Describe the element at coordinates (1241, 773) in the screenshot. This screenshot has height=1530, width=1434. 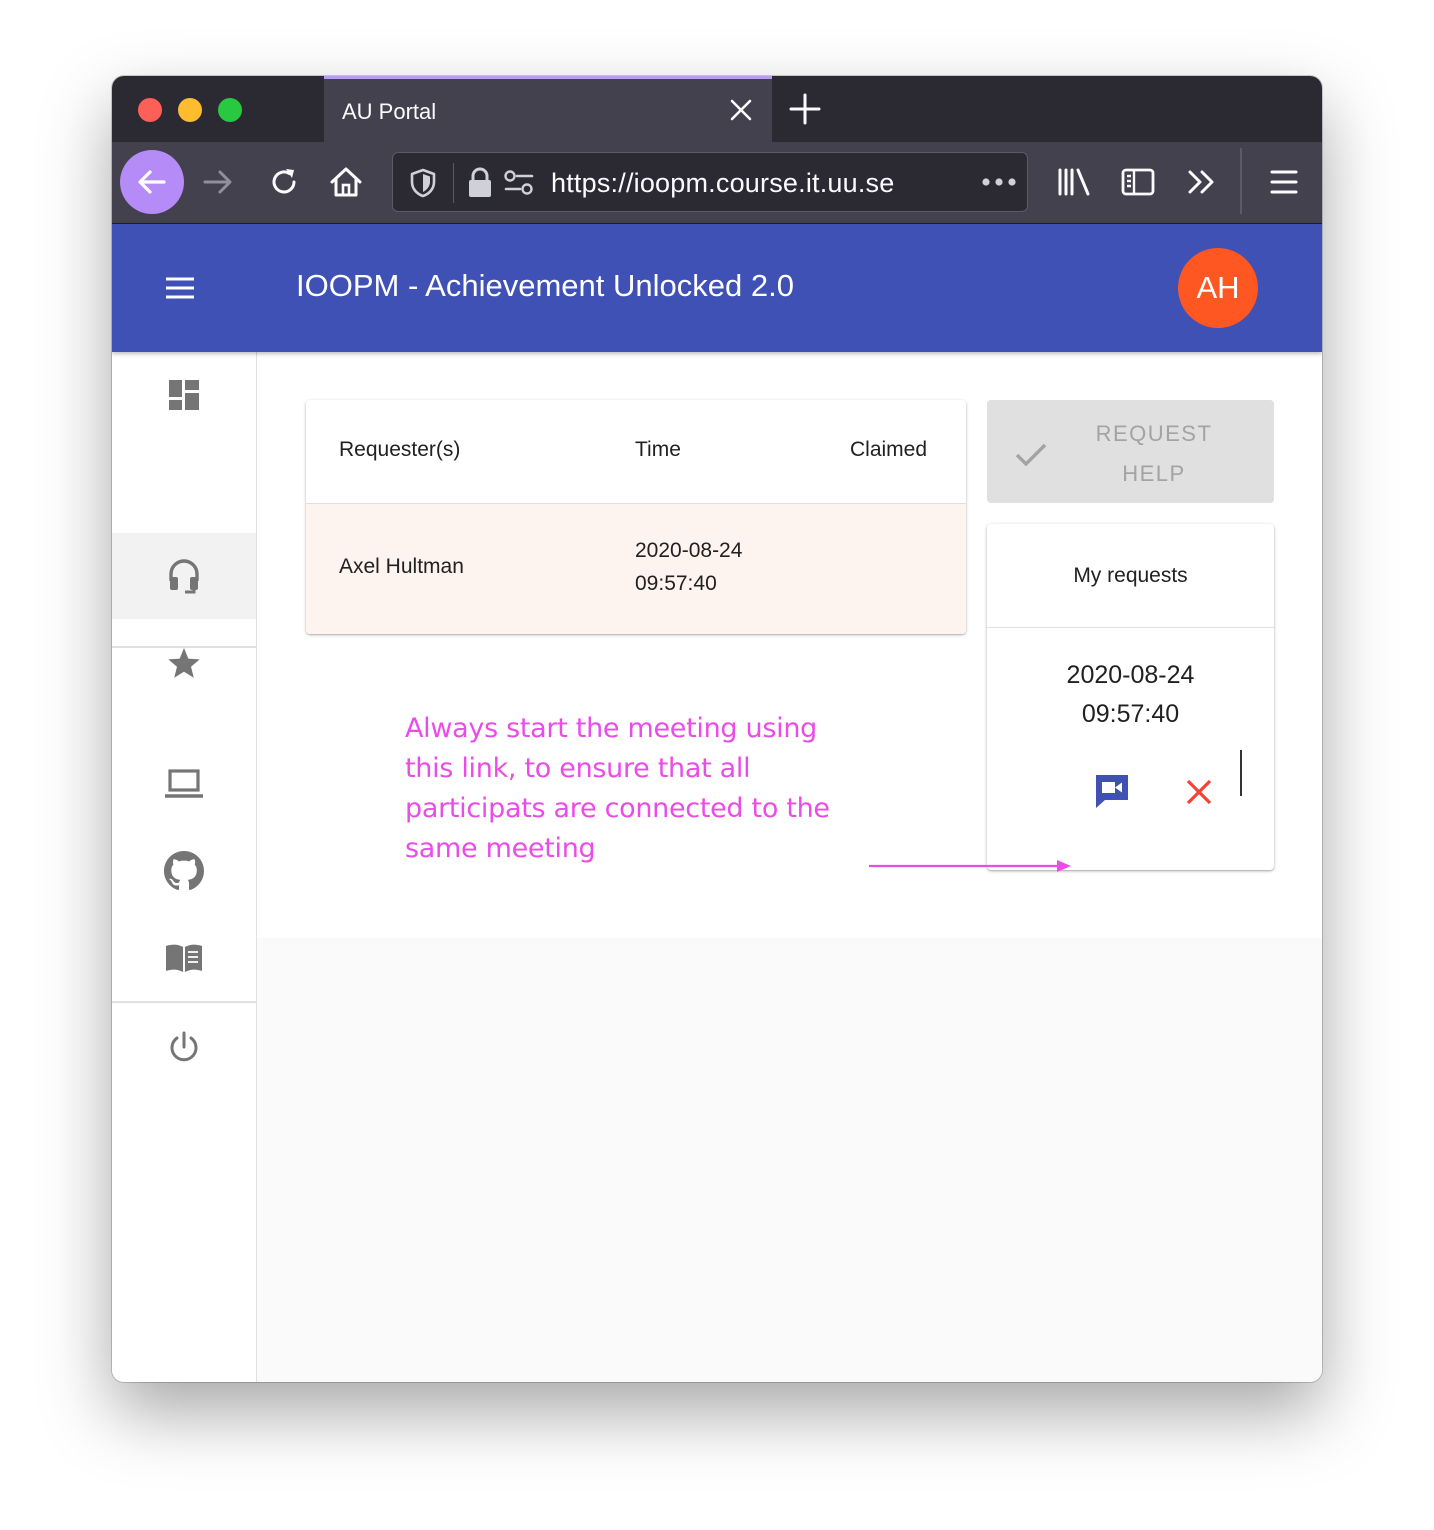
I see `text-cursor` at that location.